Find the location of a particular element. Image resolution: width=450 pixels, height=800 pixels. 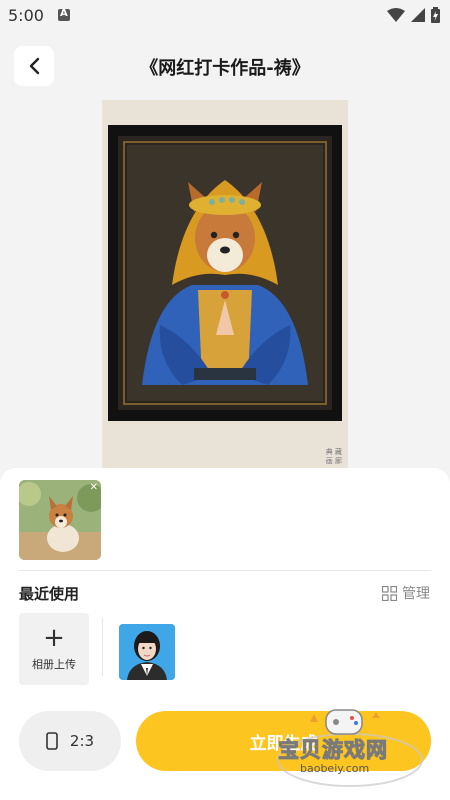

status-bar: 5:00 is located at coordinates (225, 16).